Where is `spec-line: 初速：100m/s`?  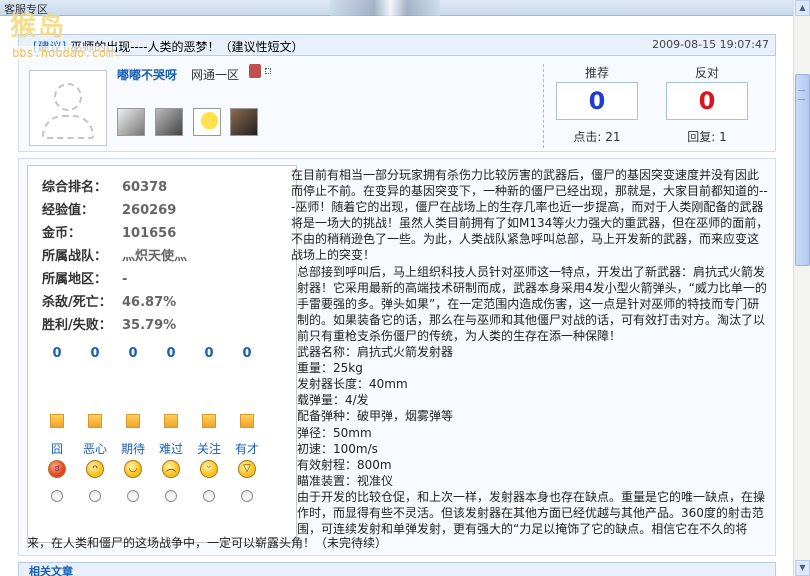 spec-line: 初速：100m/s is located at coordinates (337, 448).